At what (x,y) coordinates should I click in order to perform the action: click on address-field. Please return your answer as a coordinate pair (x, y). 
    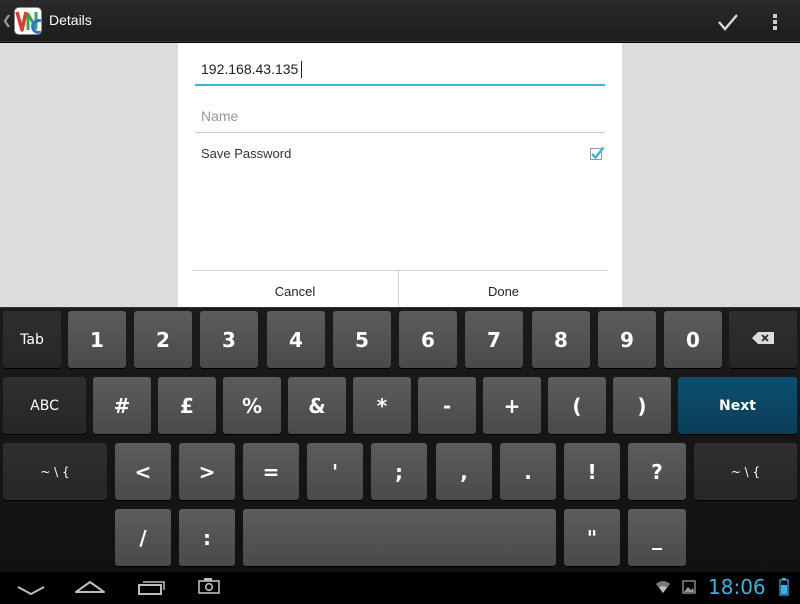
    Looking at the image, I should click on (400, 71).